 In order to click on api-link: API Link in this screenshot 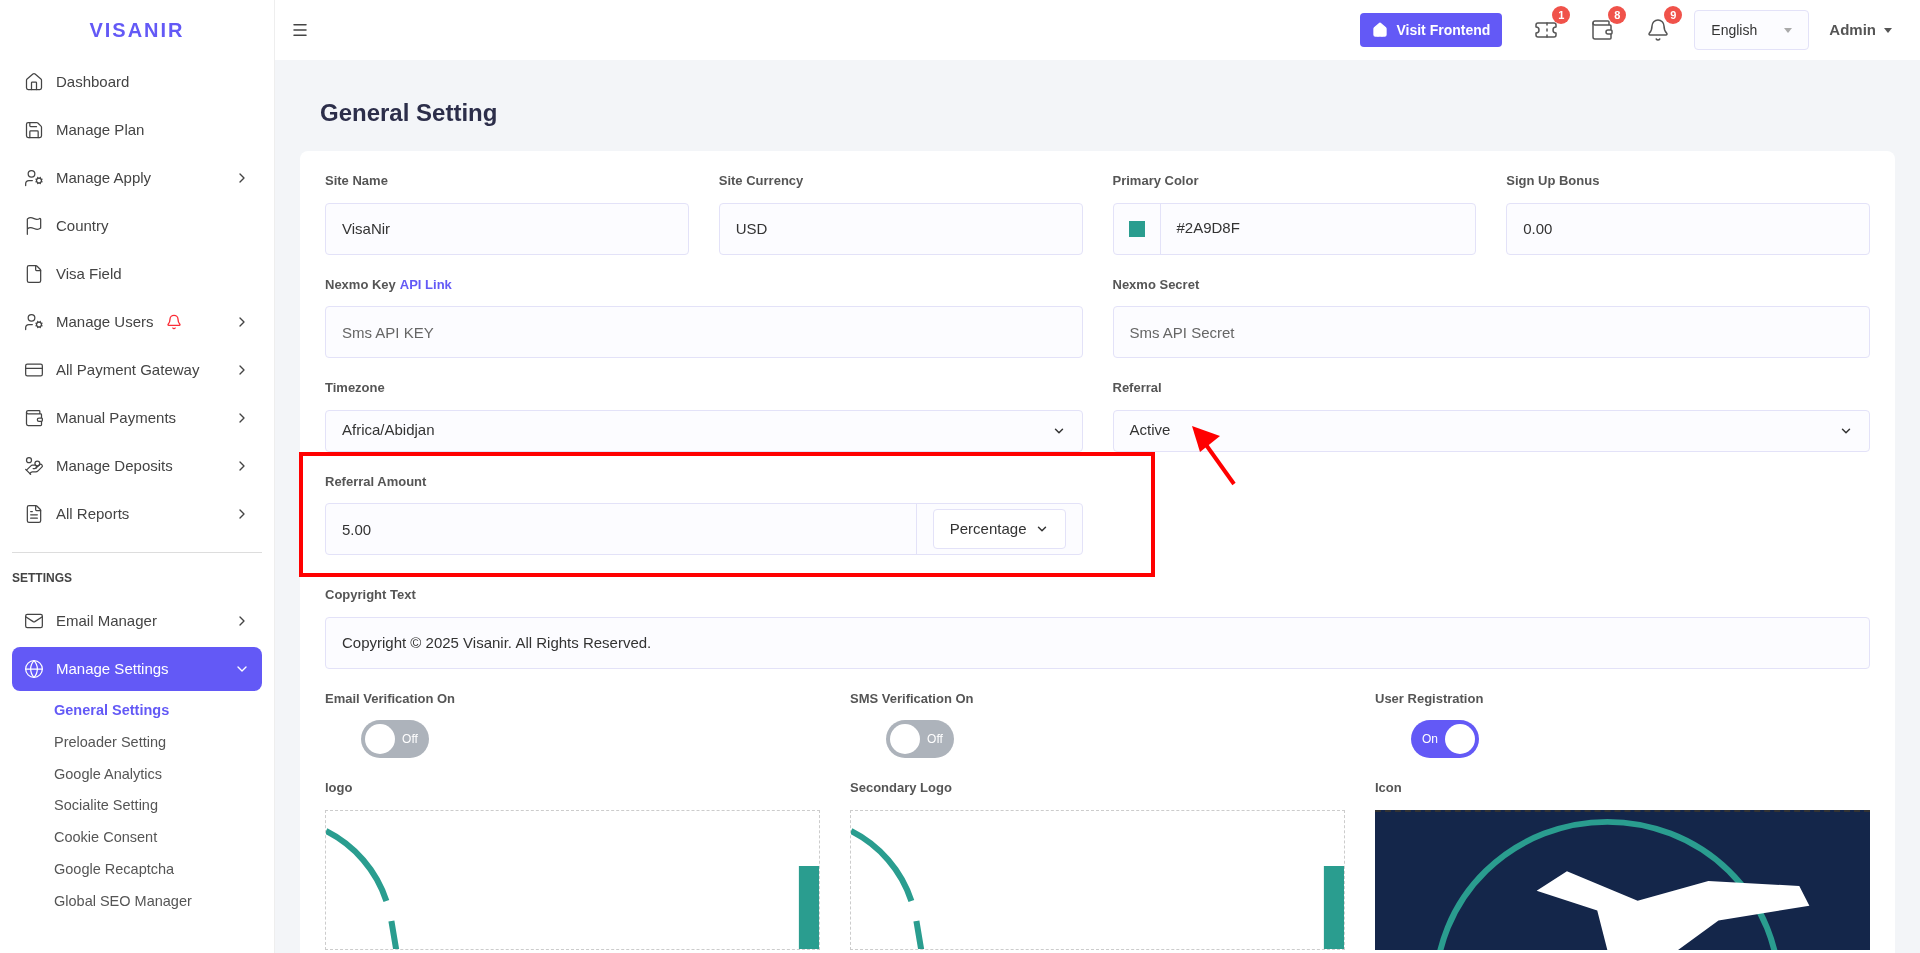, I will do `click(425, 284)`.